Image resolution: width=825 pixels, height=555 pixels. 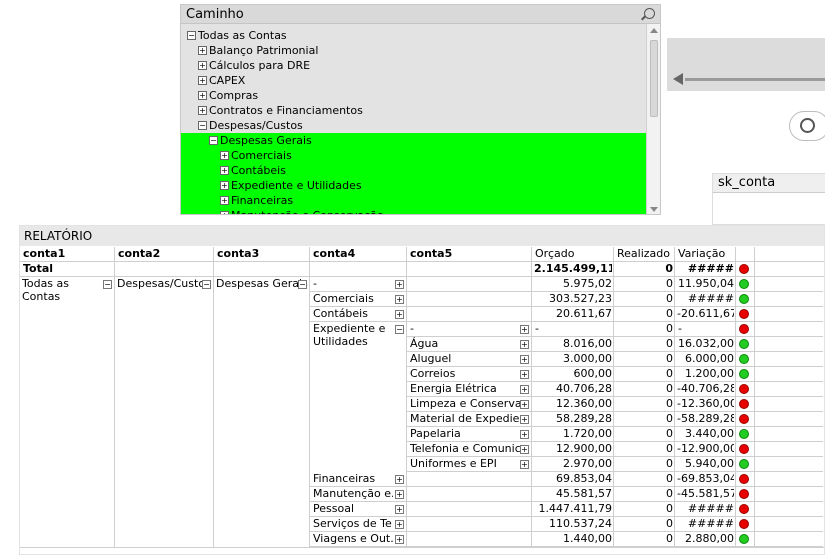 I want to click on column-header: Orçado, so click(x=574, y=254).